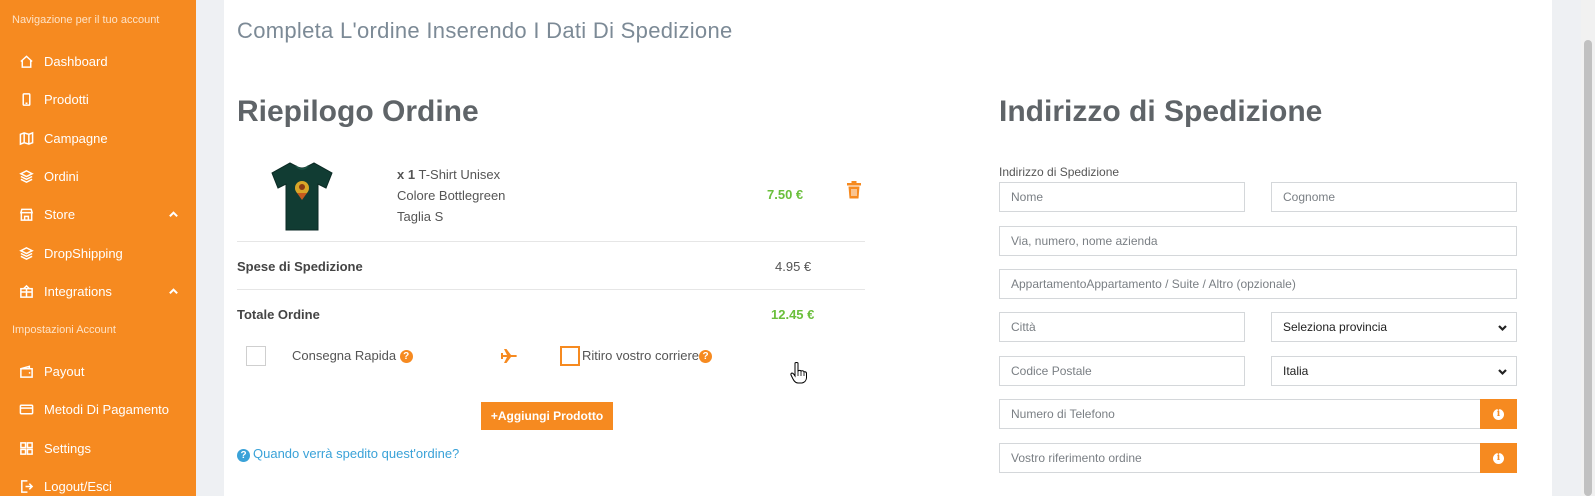 This screenshot has height=496, width=1595. Describe the element at coordinates (420, 216) in the screenshot. I see `product-size: Taglia S` at that location.